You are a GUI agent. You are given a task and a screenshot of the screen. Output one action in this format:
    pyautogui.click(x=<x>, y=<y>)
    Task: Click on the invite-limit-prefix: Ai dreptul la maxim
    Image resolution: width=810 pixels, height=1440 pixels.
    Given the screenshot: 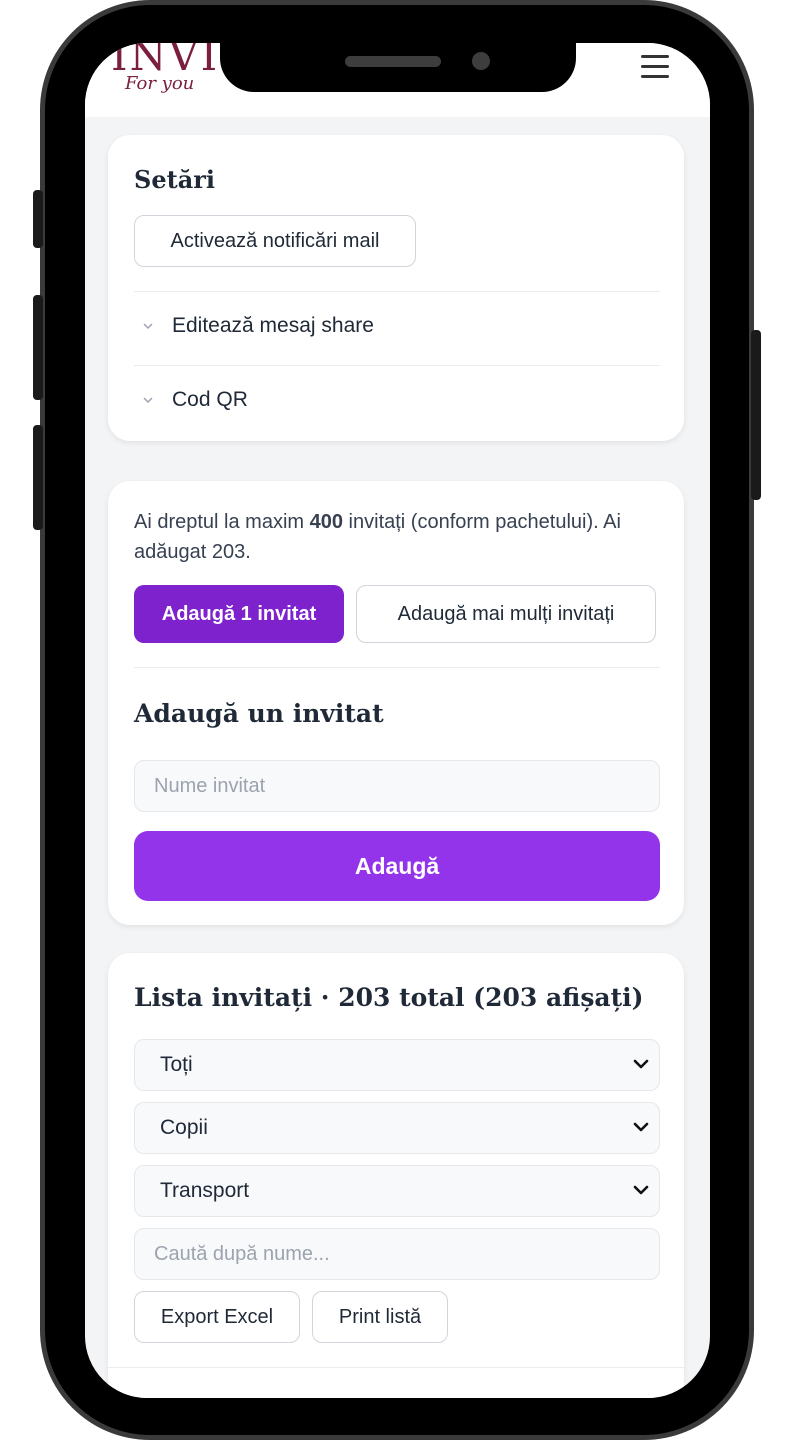 What is the action you would take?
    pyautogui.click(x=222, y=522)
    